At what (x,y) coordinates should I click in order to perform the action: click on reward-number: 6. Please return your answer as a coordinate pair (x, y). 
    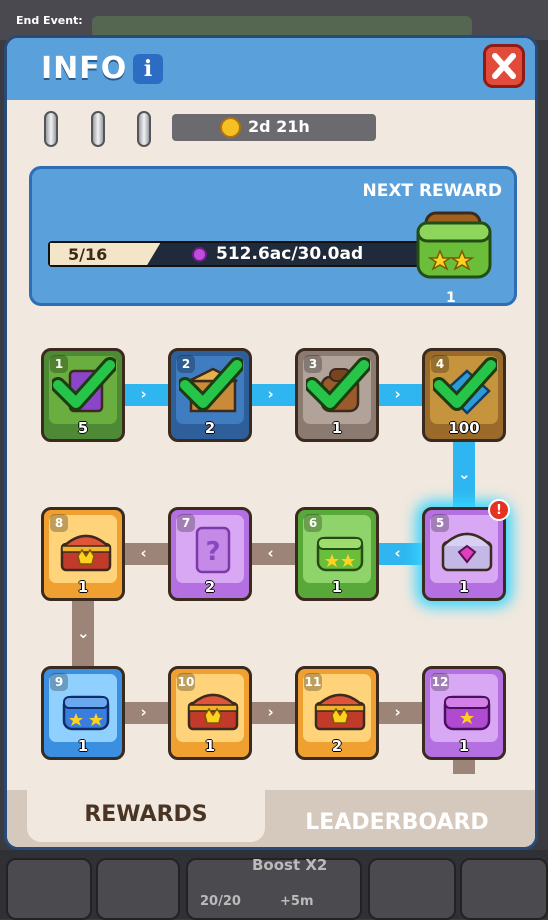
    Looking at the image, I should click on (313, 523).